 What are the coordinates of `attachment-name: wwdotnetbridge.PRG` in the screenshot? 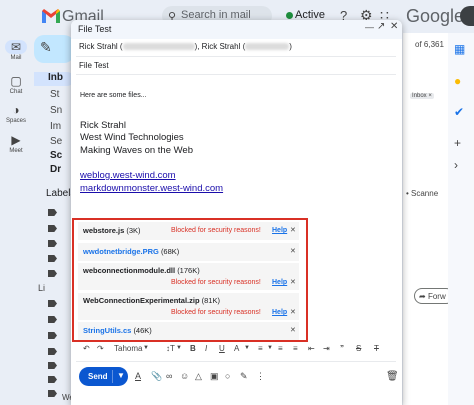 It's located at (121, 251).